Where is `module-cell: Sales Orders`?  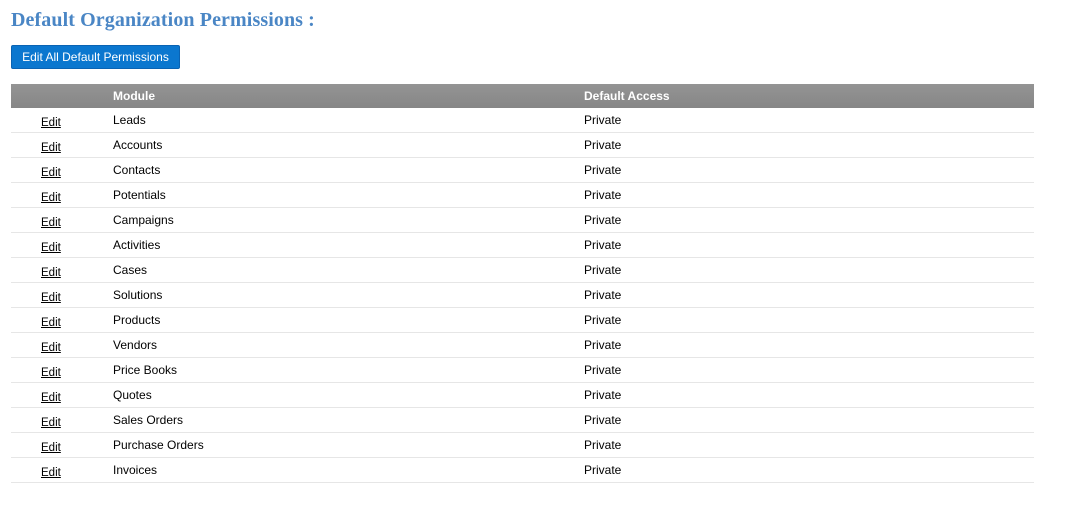
module-cell: Sales Orders is located at coordinates (148, 420).